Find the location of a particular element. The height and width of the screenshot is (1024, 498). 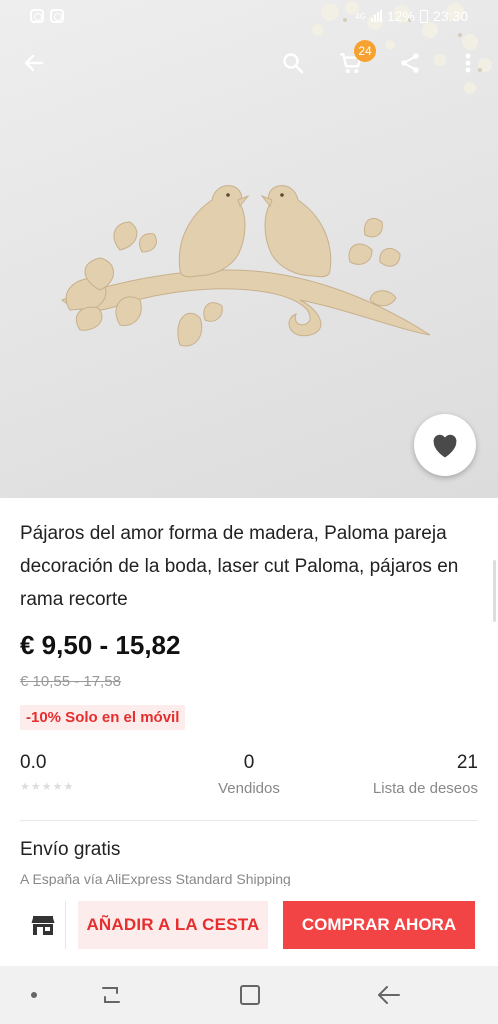

back-nav-icon is located at coordinates (389, 995).